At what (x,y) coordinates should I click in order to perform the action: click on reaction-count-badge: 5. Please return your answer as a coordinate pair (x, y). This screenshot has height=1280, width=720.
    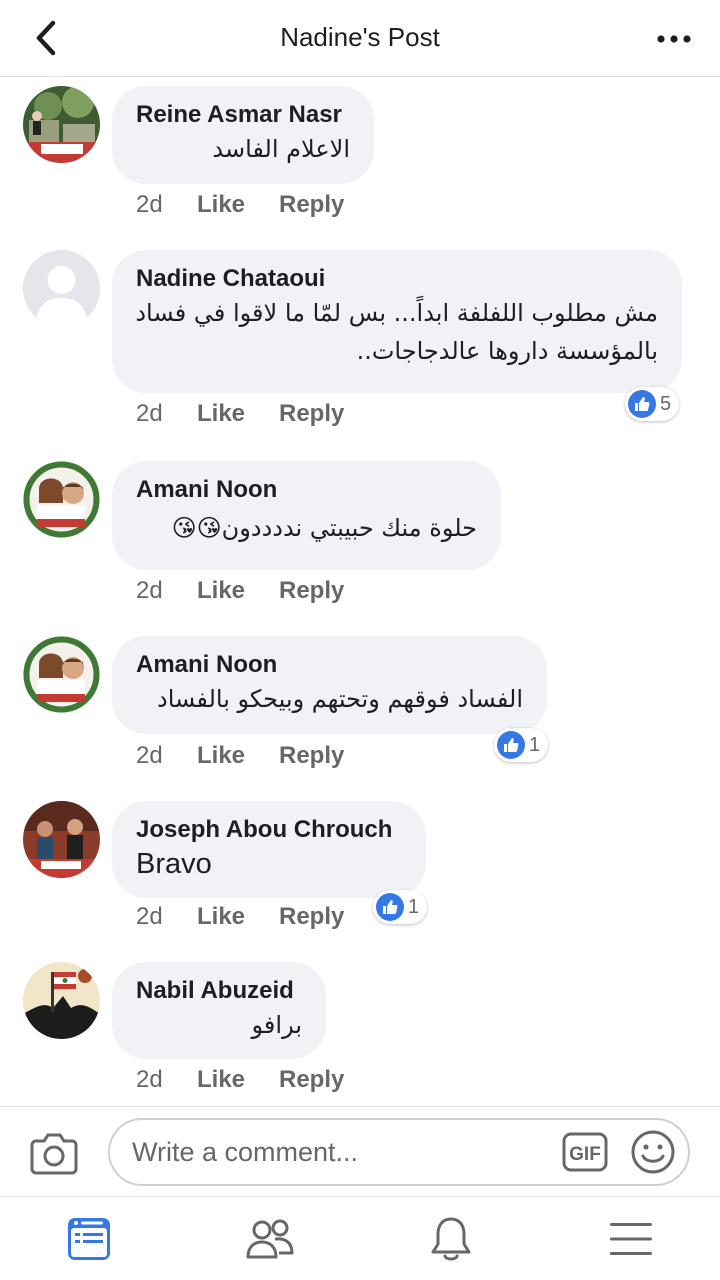
    Looking at the image, I should click on (652, 404).